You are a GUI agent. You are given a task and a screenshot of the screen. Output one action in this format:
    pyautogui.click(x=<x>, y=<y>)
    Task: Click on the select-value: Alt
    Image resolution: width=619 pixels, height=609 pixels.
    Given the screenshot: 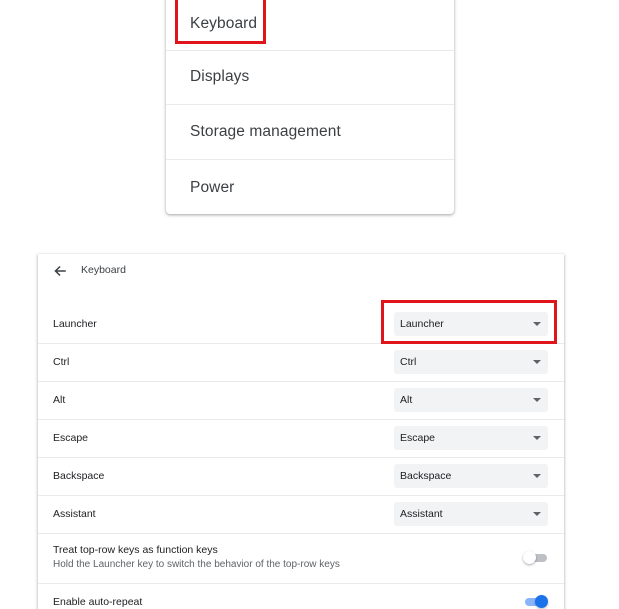 What is the action you would take?
    pyautogui.click(x=406, y=400)
    